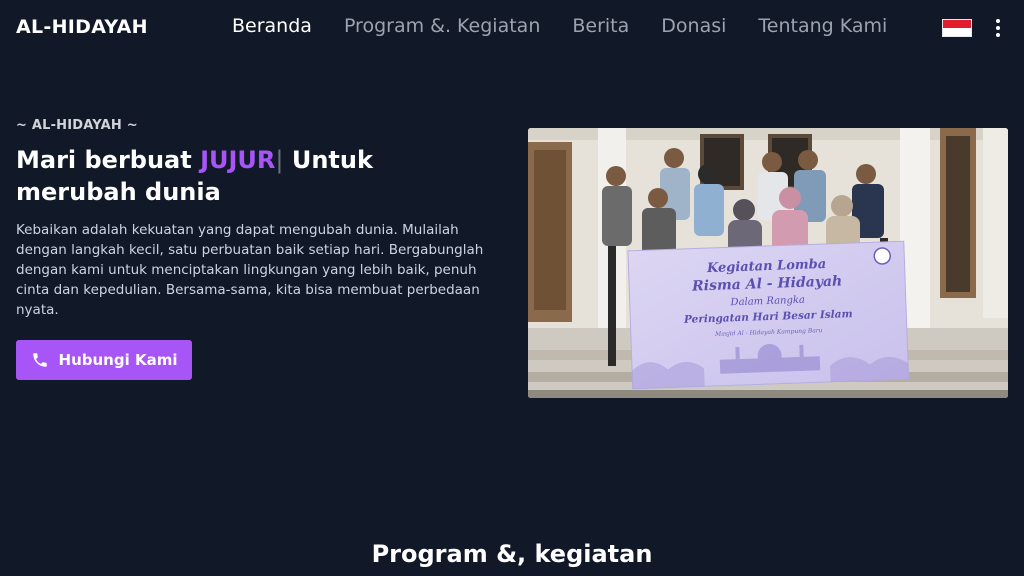 Image resolution: width=1024 pixels, height=576 pixels. I want to click on hero-headline: Mari berbuat JUJUR| Untuk merubah dunia, so click(256, 176).